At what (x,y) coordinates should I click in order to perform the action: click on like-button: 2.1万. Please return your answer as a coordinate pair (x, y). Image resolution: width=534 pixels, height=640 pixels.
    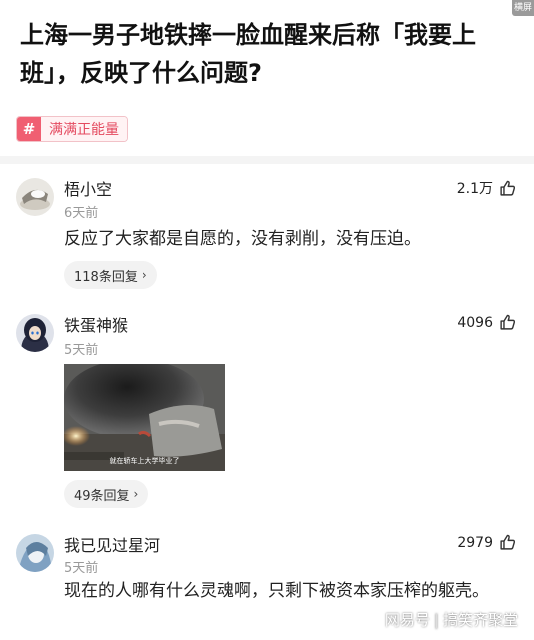
    Looking at the image, I should click on (486, 188).